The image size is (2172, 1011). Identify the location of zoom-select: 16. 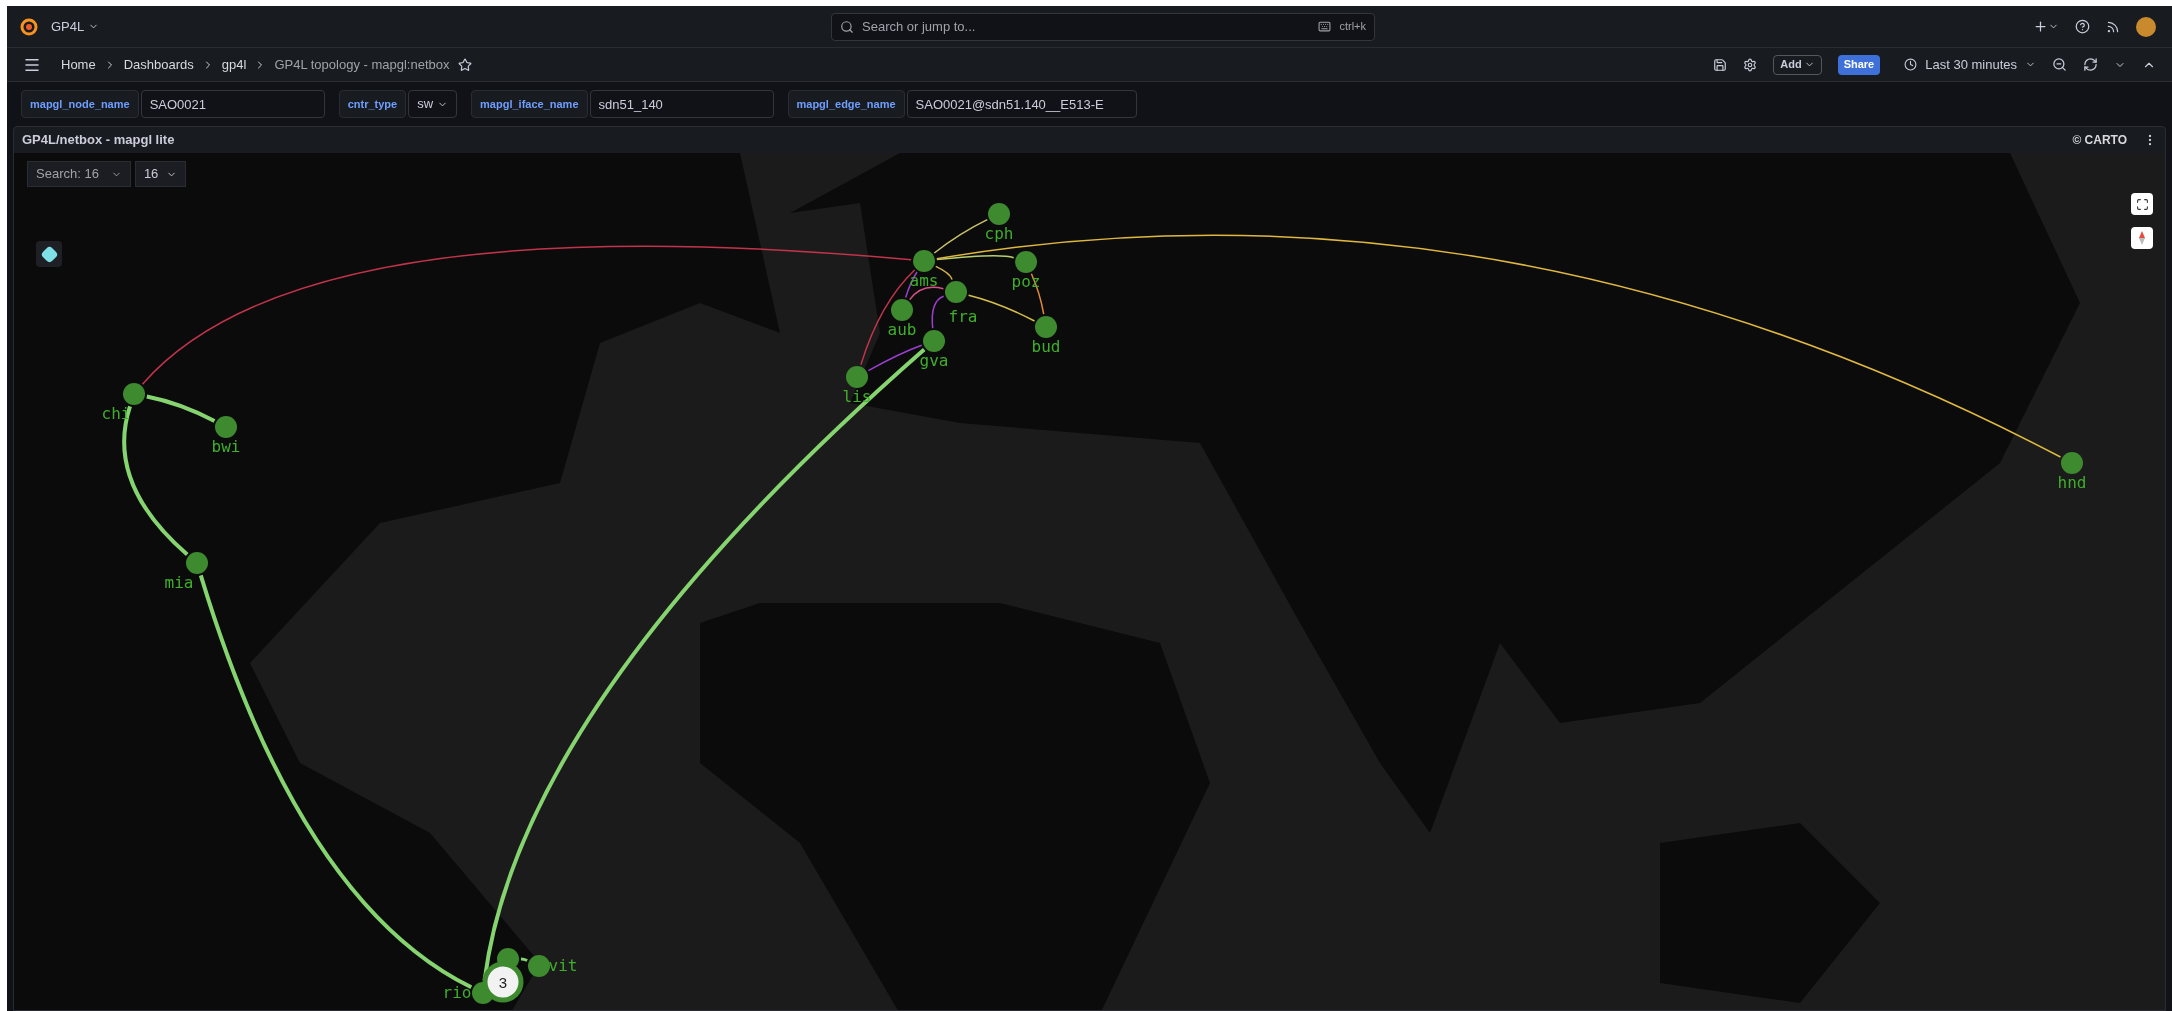
(160, 174).